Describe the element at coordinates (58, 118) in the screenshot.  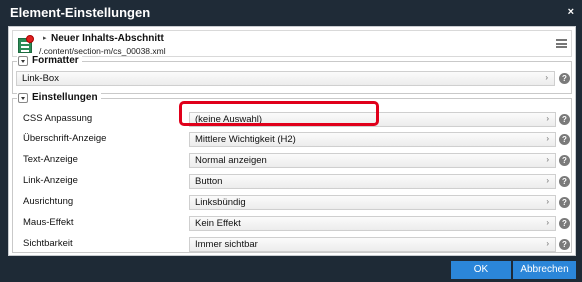
I see `setting-label: CSS Anpassung` at that location.